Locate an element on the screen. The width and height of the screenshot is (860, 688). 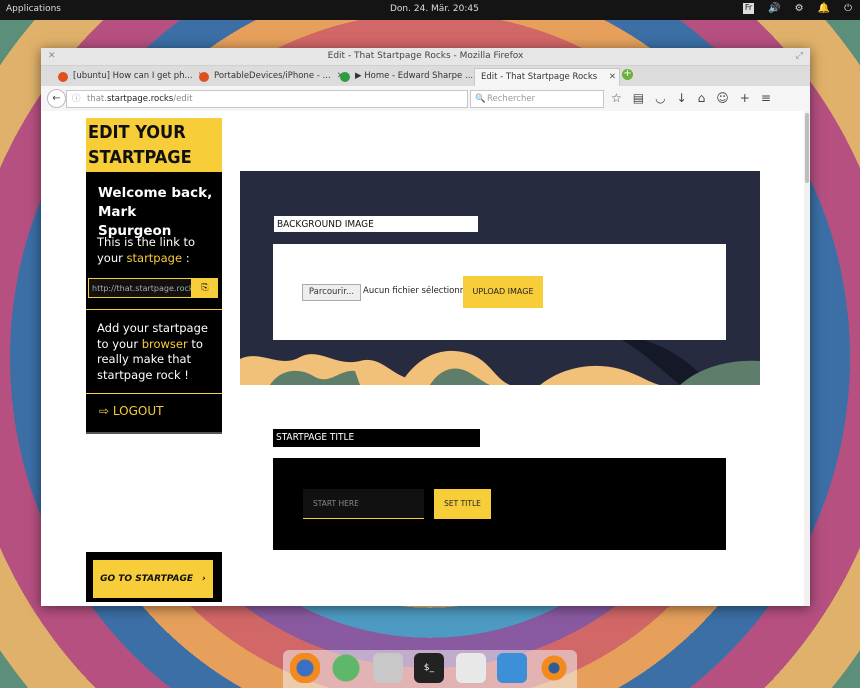
tab-spotify: ▶ Home - Edward Sharpe ... ✕ is located at coordinates (411, 76).